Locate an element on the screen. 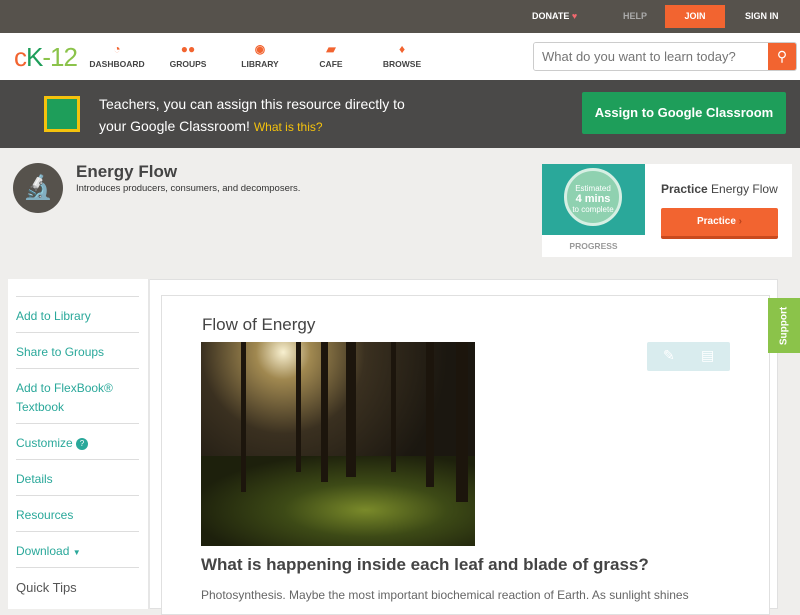 The image size is (800, 615). practice-image: Estimated 4 mins to complete is located at coordinates (593, 199).